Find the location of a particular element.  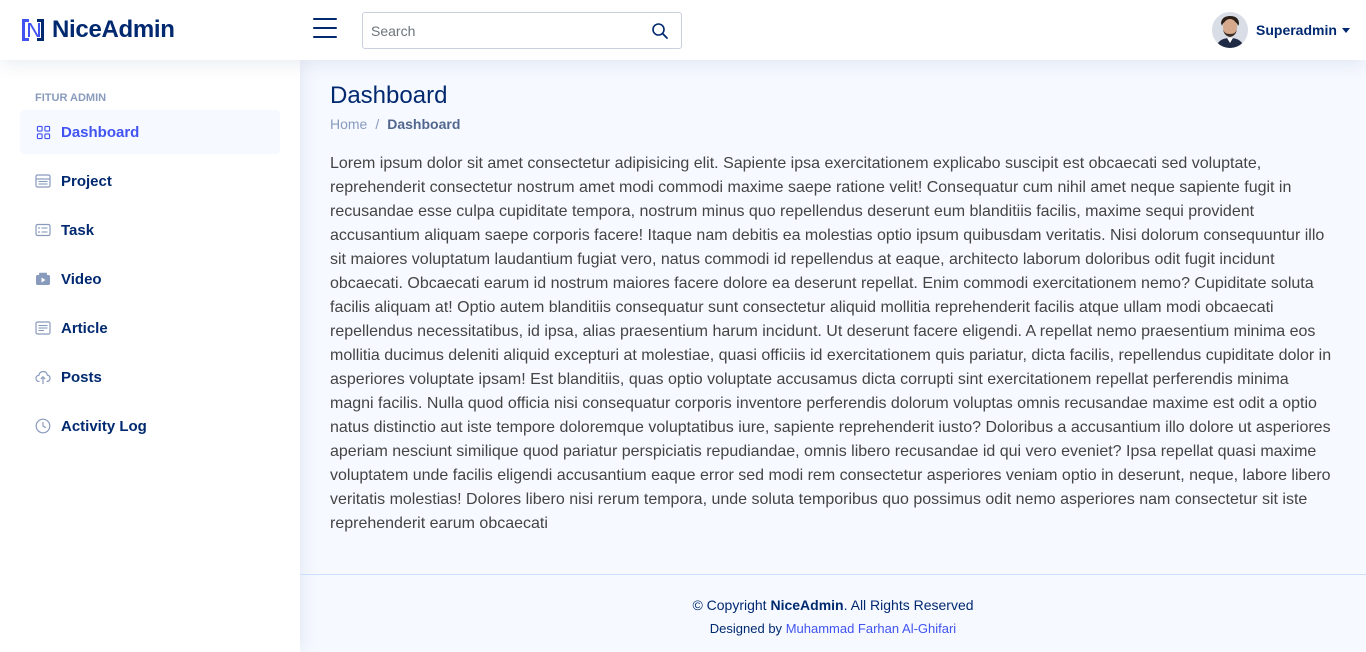

clock-icon is located at coordinates (43, 426).